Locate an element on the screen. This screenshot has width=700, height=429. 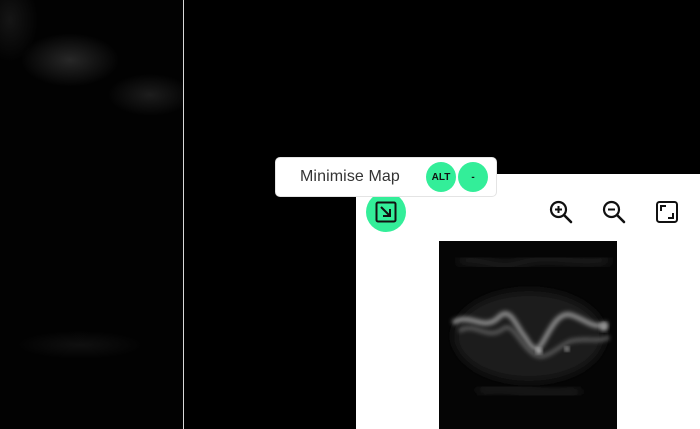
fit-screen-button is located at coordinates (667, 212).